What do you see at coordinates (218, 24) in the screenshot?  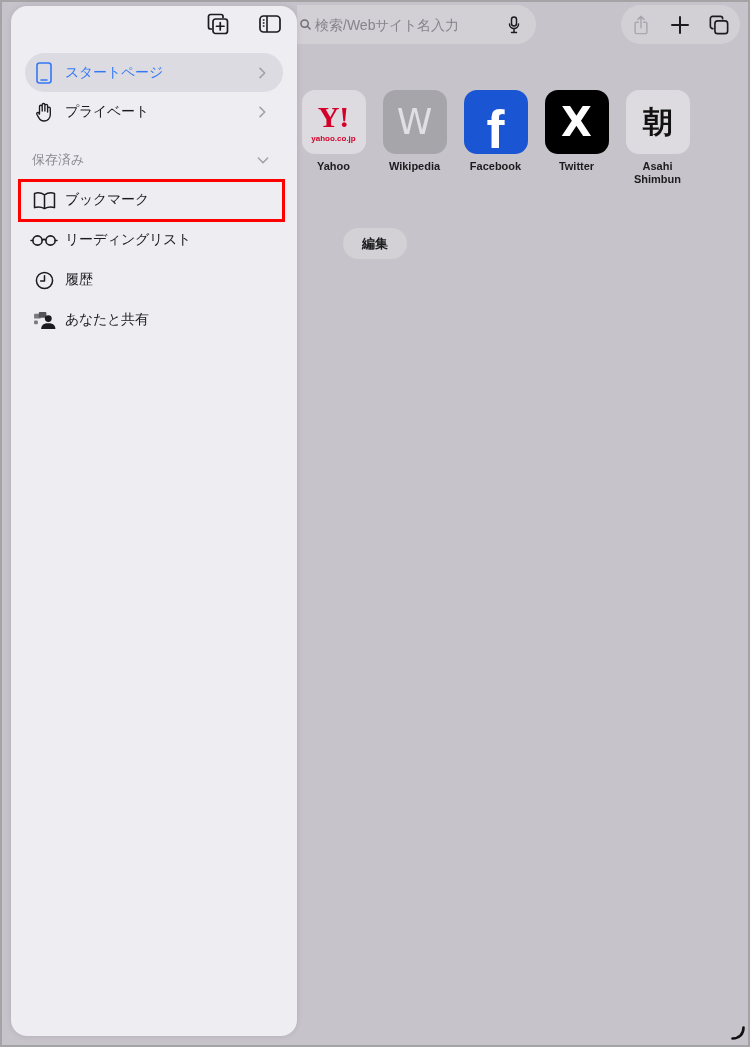 I see `square-plus-icon` at bounding box center [218, 24].